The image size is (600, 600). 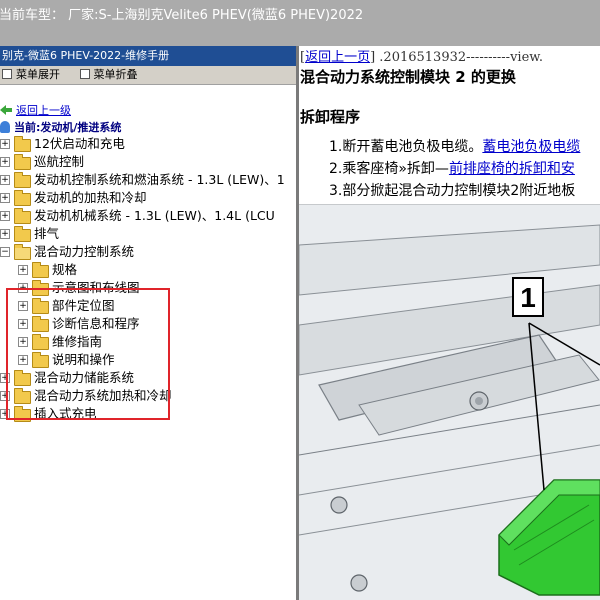 I want to click on tree-node-hybrid-heating-cooling: + 混合动力系统加热和冷却, so click(x=148, y=396).